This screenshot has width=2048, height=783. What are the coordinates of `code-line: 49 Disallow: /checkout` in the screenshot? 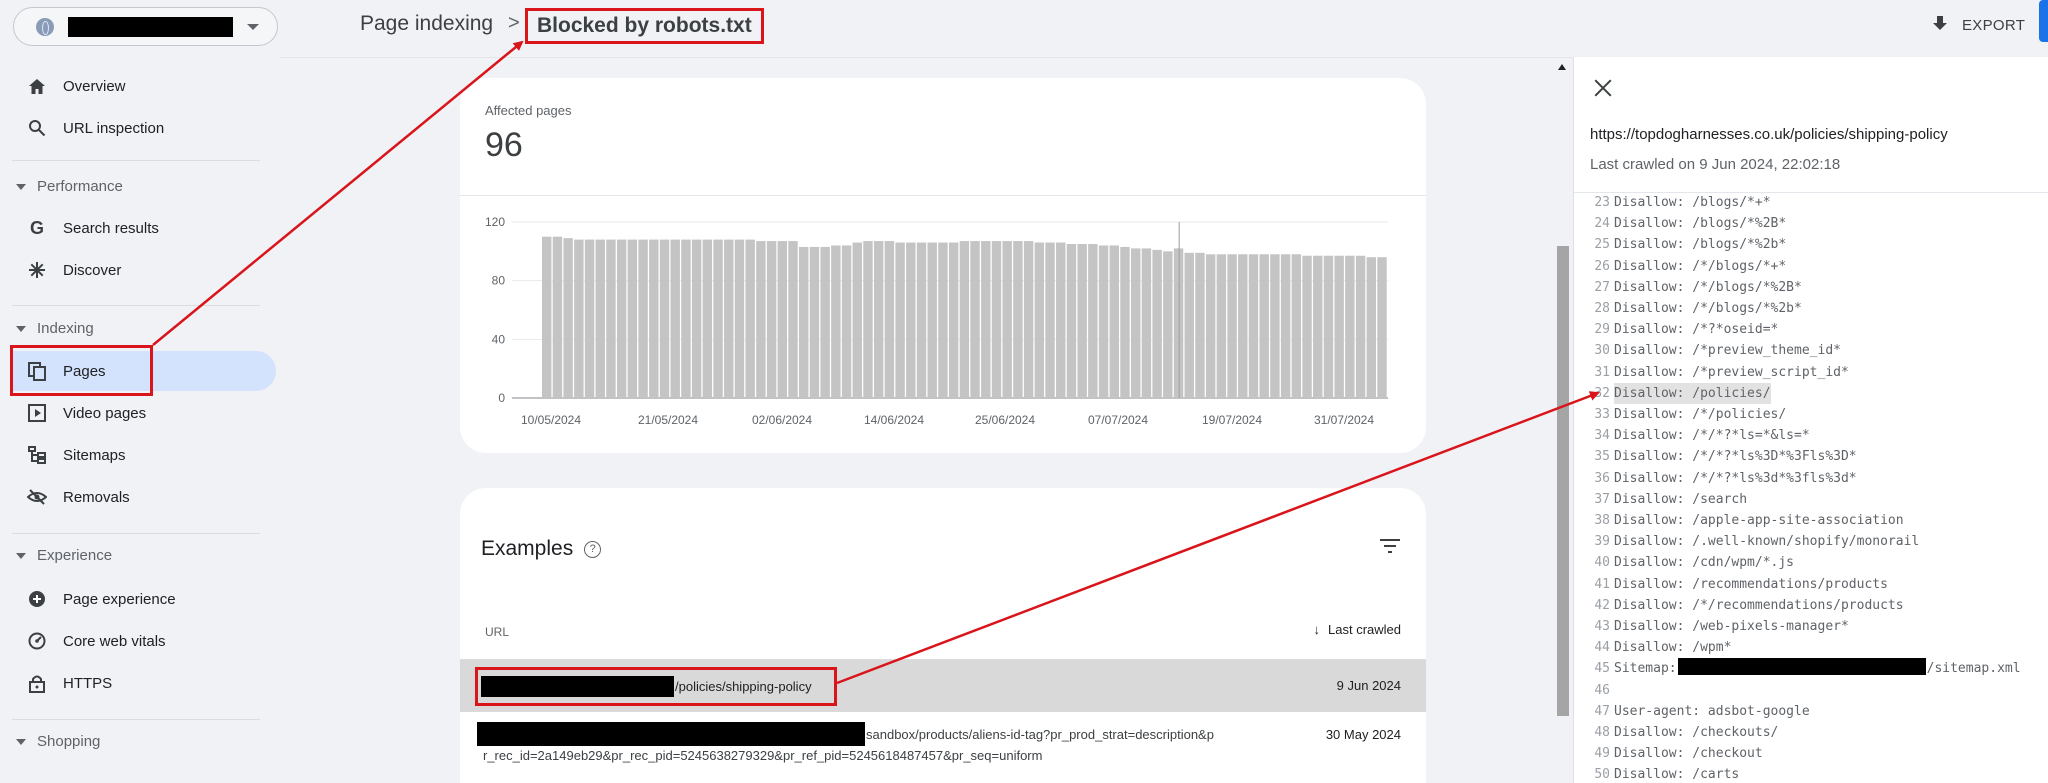 It's located at (1668, 753).